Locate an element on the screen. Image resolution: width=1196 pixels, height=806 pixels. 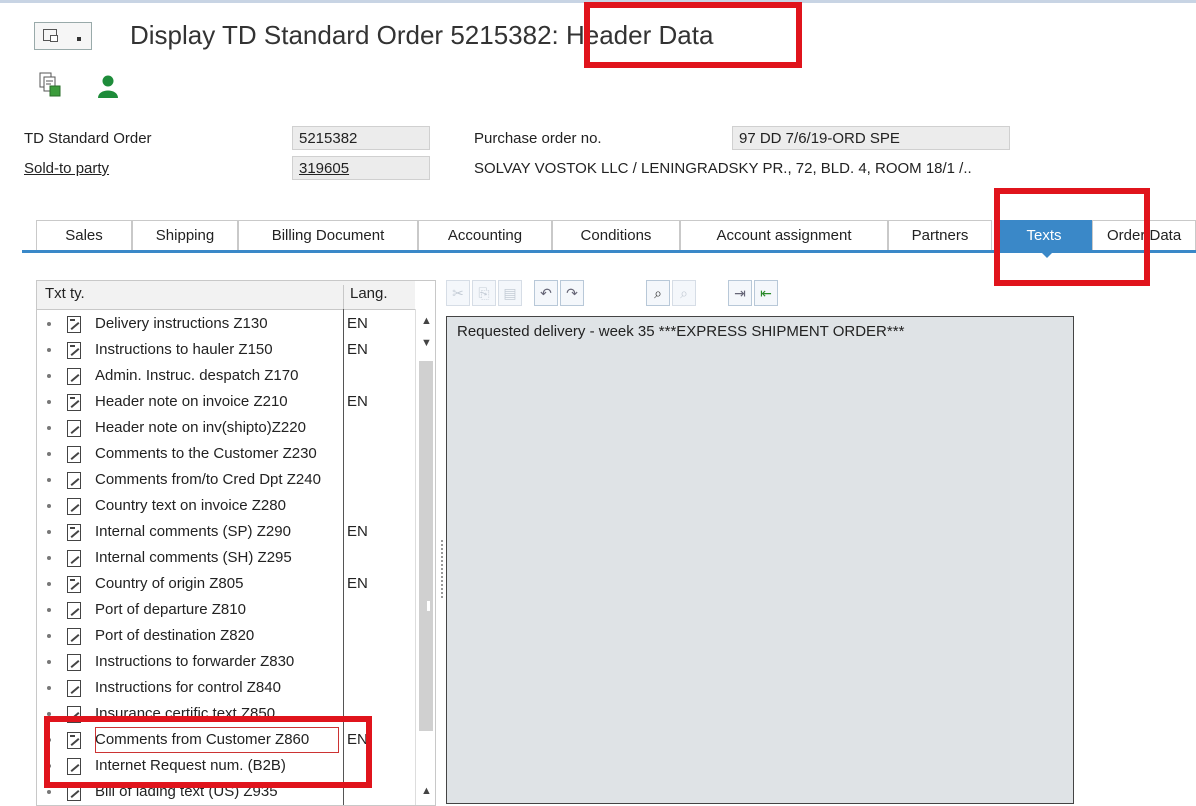
window-icon is located at coordinates (50, 35).